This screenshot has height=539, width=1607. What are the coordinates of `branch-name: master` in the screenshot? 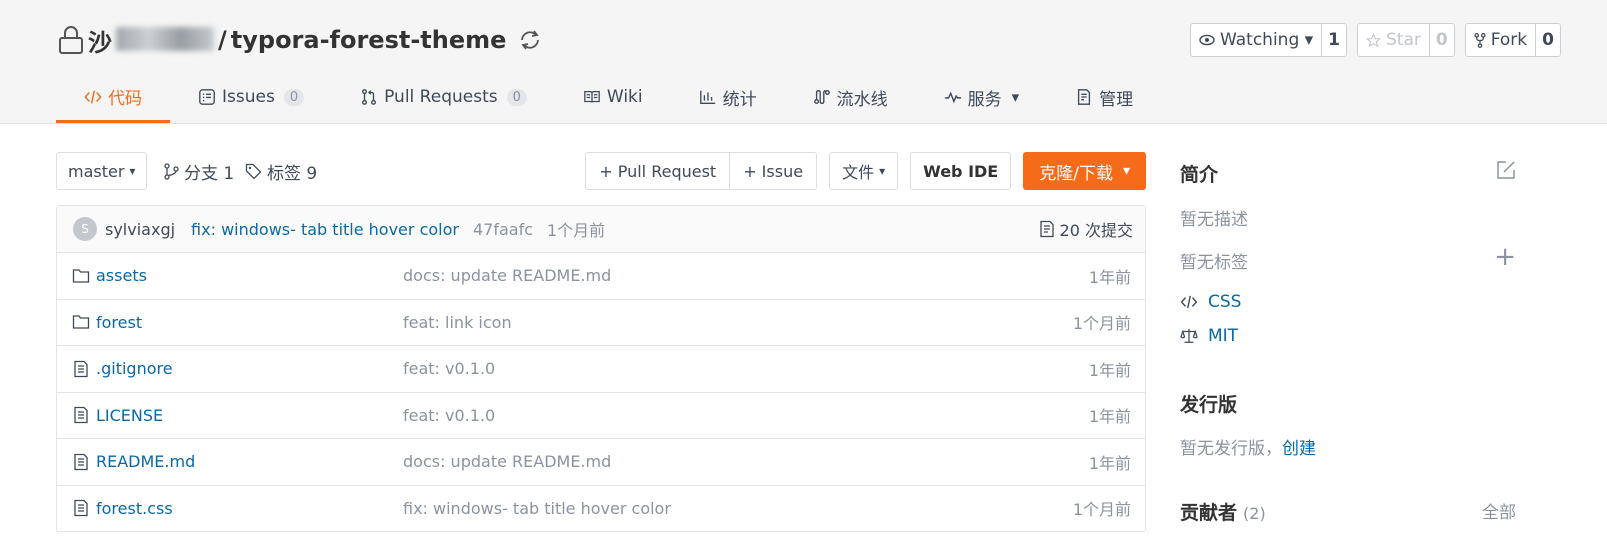 It's located at (96, 171).